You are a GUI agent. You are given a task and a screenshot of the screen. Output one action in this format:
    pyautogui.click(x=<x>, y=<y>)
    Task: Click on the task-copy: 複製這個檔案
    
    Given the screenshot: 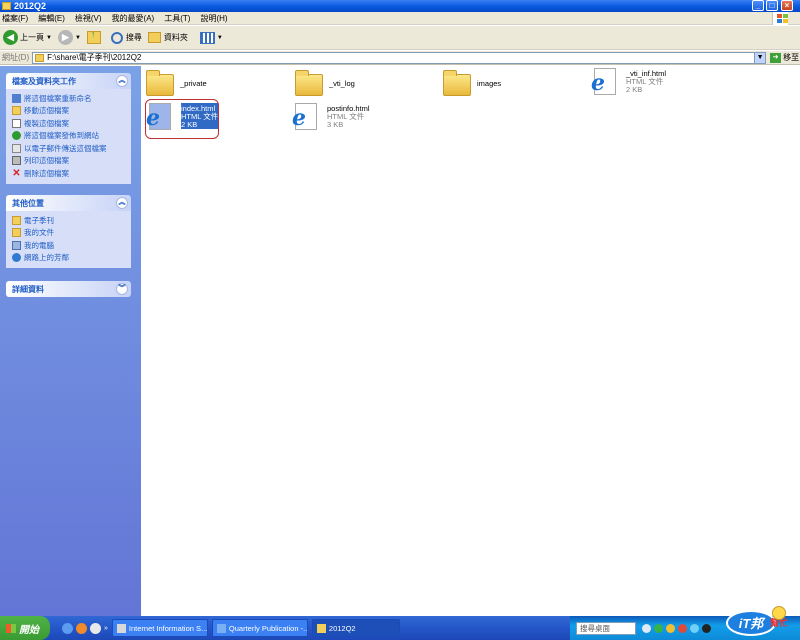 What is the action you would take?
    pyautogui.click(x=69, y=123)
    